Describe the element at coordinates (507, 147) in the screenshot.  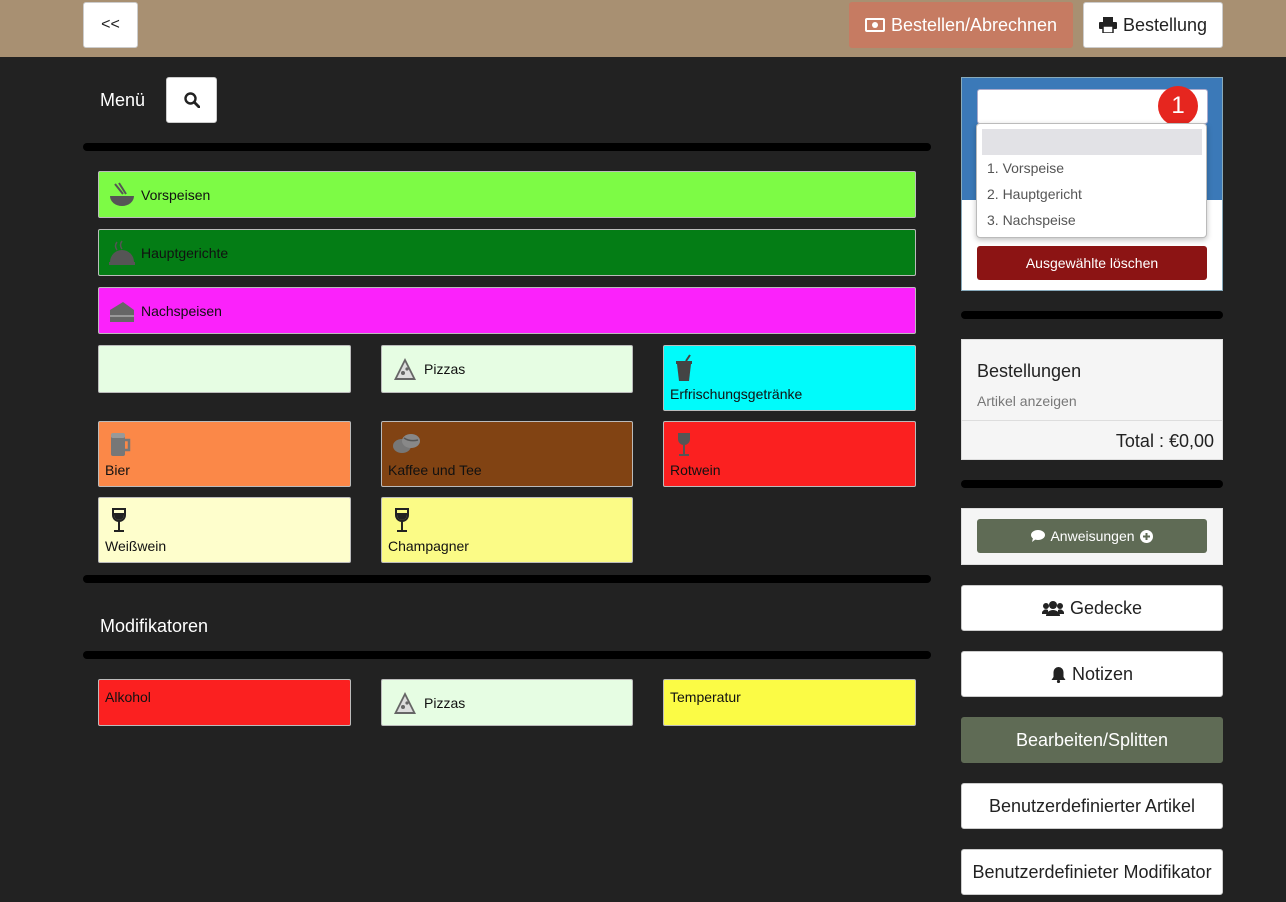
I see `menu-divider` at that location.